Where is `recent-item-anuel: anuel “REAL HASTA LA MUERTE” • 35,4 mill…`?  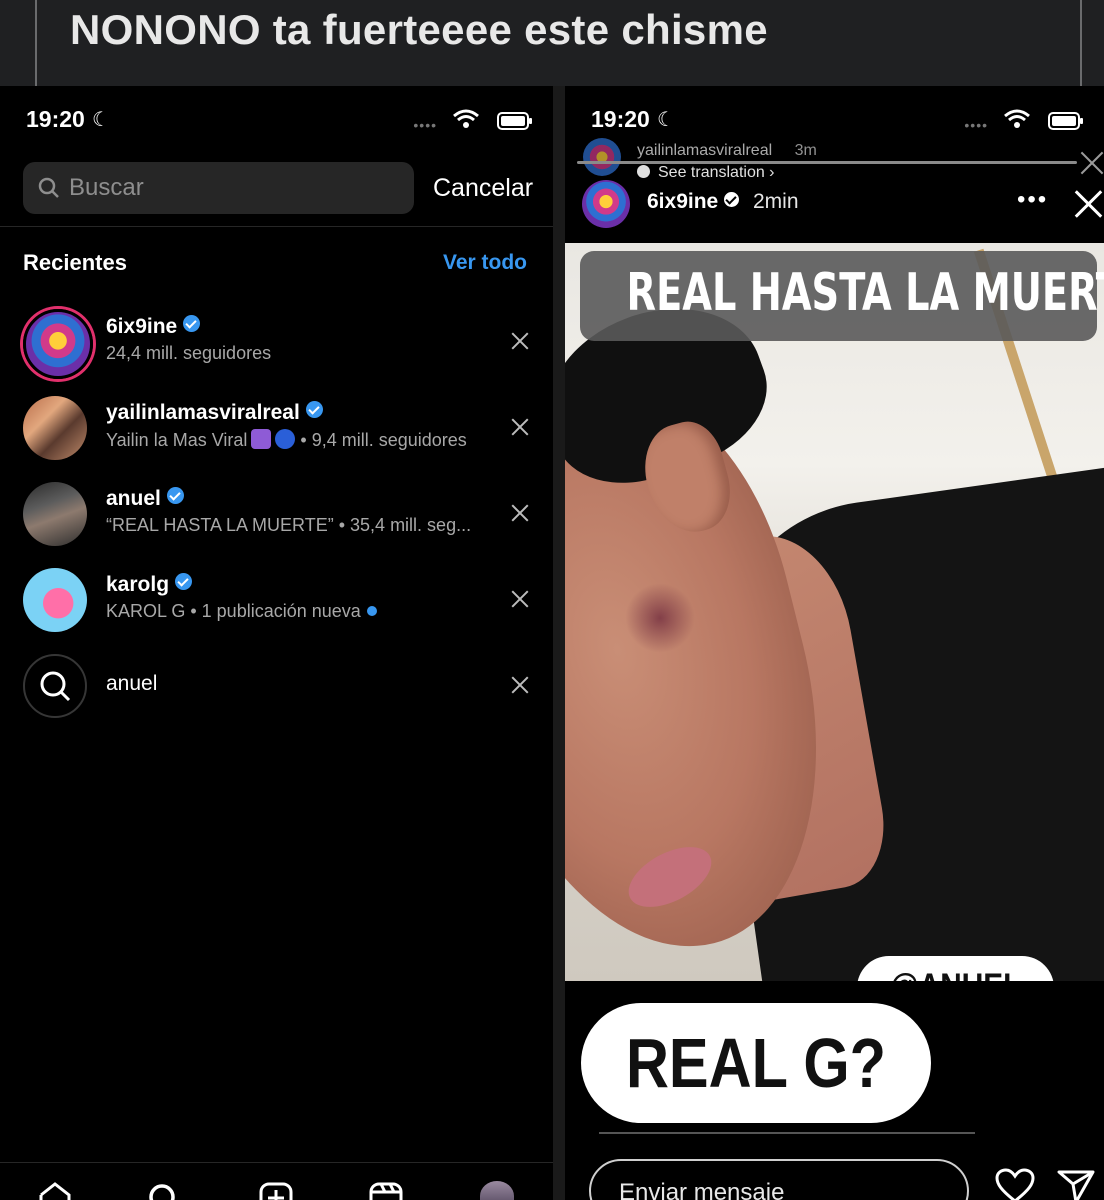 recent-item-anuel: anuel “REAL HASTA LA MUERTE” • 35,4 mill… is located at coordinates (276, 513).